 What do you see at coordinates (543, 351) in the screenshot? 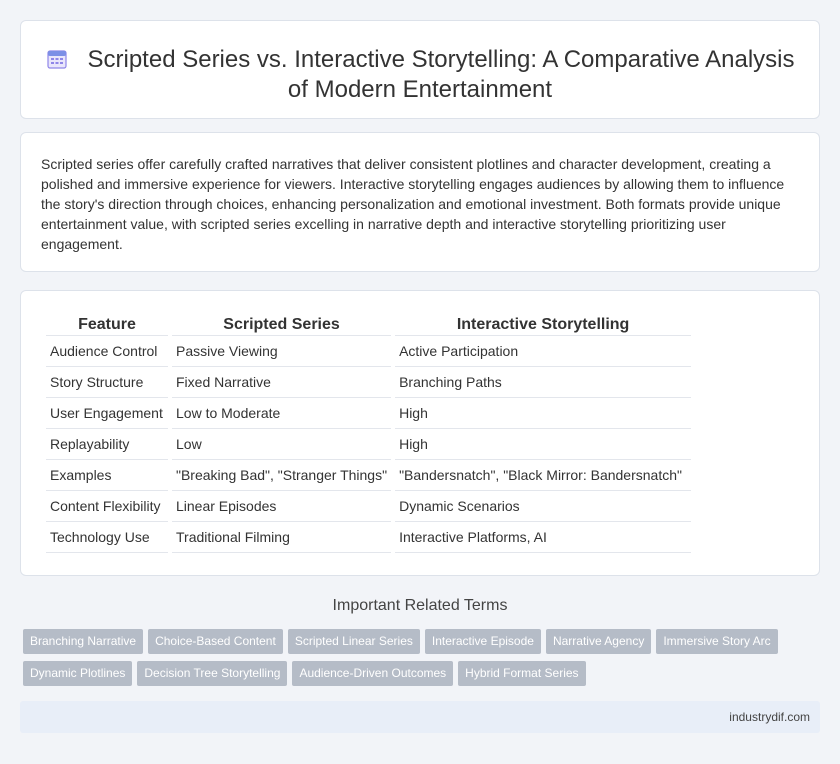
I see `table-cell: Active Participation` at bounding box center [543, 351].